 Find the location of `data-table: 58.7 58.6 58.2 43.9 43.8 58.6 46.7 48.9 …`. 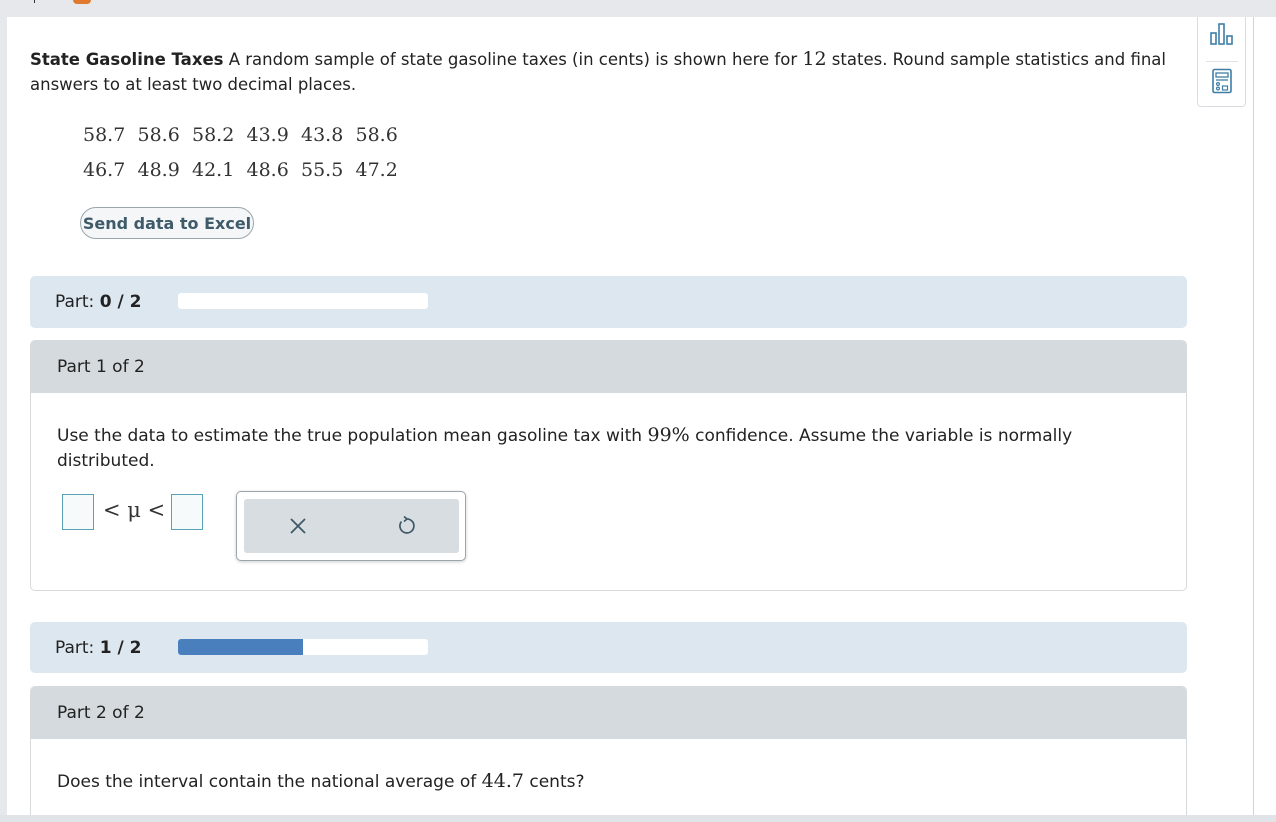

data-table: 58.7 58.6 58.2 43.9 43.8 58.6 46.7 48.9 … is located at coordinates (246, 152).